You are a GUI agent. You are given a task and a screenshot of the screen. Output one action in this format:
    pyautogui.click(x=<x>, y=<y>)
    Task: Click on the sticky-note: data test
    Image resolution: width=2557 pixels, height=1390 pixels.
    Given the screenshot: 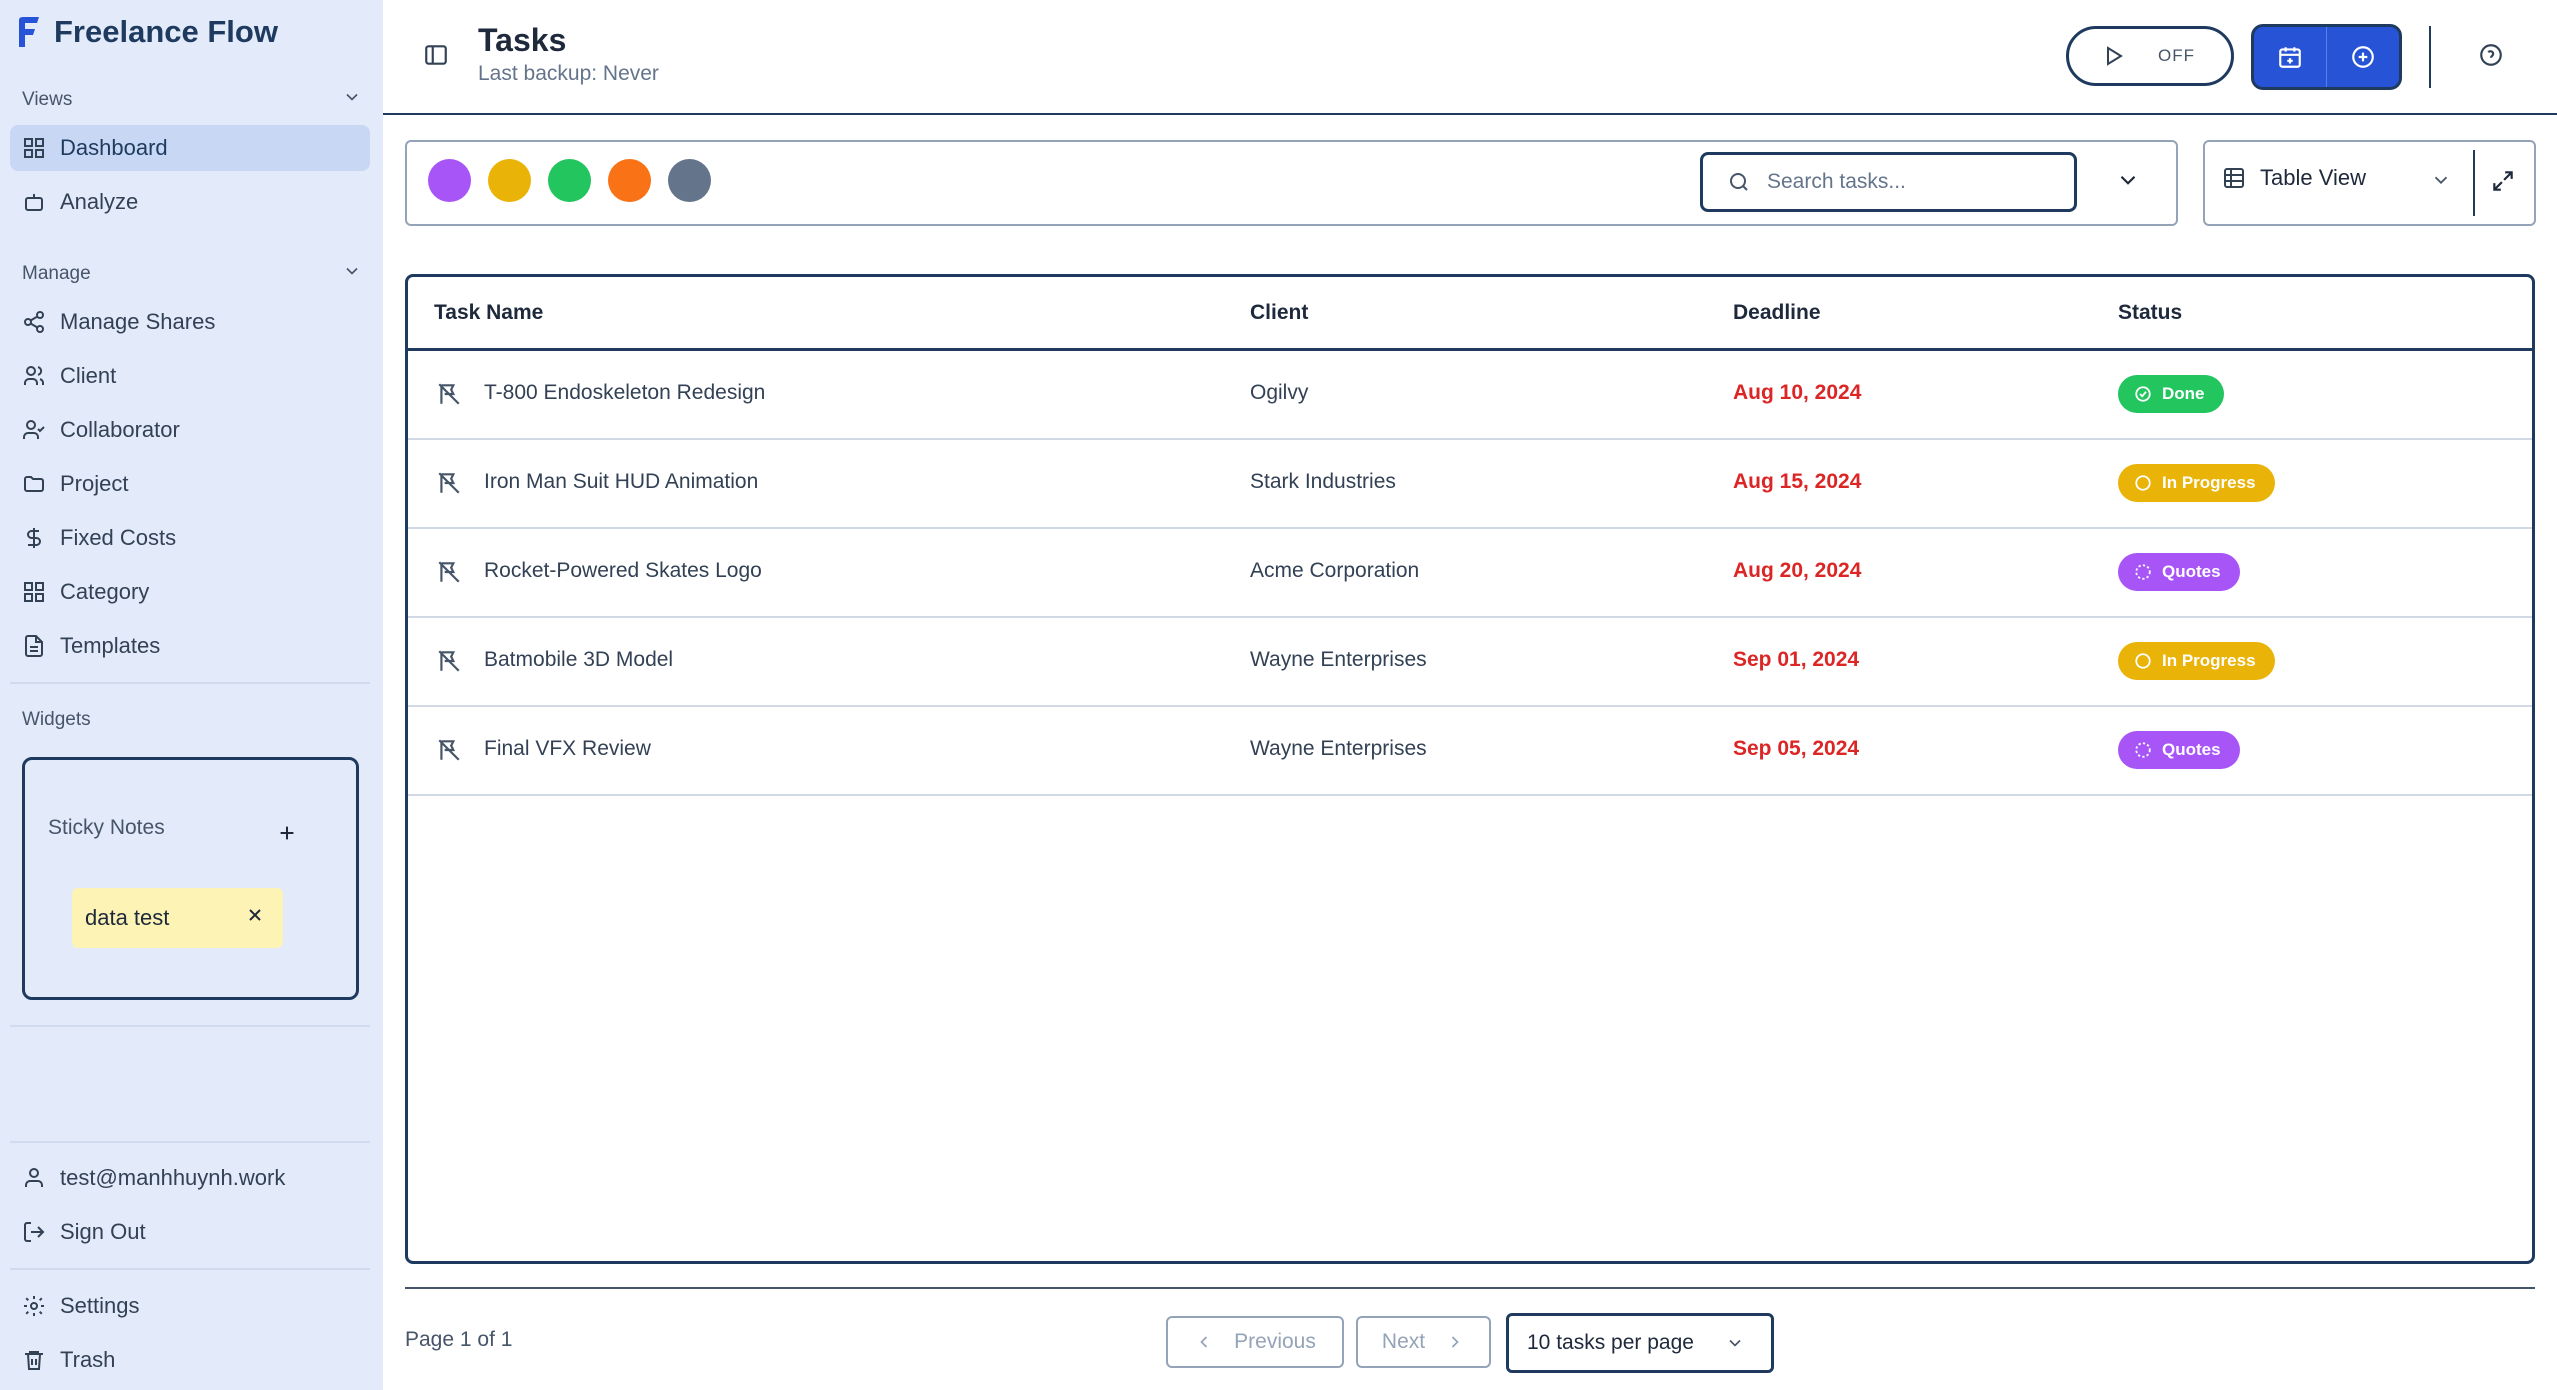 What is the action you would take?
    pyautogui.click(x=177, y=918)
    